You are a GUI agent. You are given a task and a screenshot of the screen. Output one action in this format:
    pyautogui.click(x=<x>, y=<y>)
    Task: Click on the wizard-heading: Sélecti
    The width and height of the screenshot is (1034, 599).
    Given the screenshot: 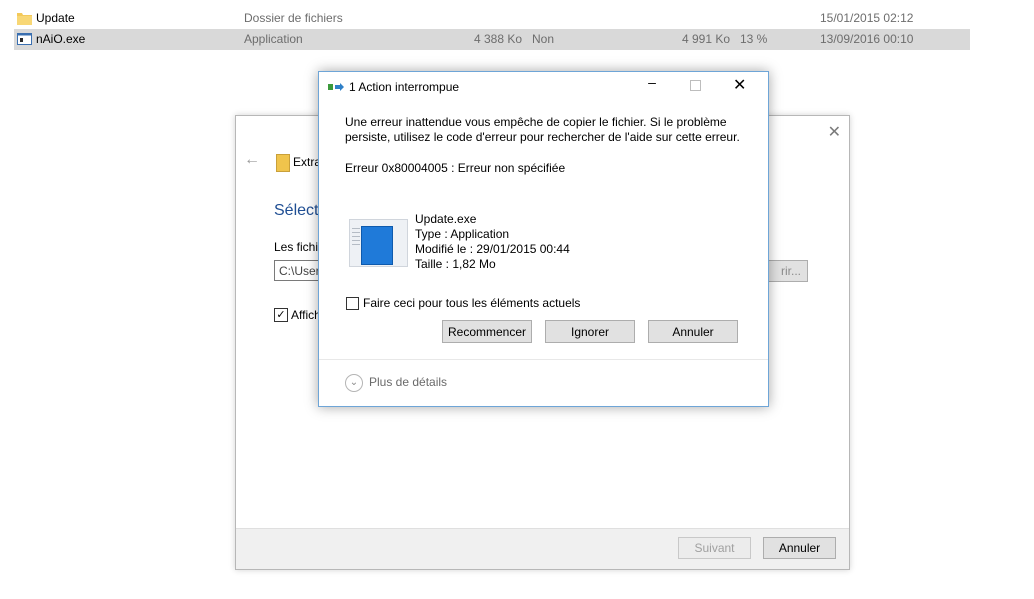 What is the action you would take?
    pyautogui.click(x=298, y=210)
    